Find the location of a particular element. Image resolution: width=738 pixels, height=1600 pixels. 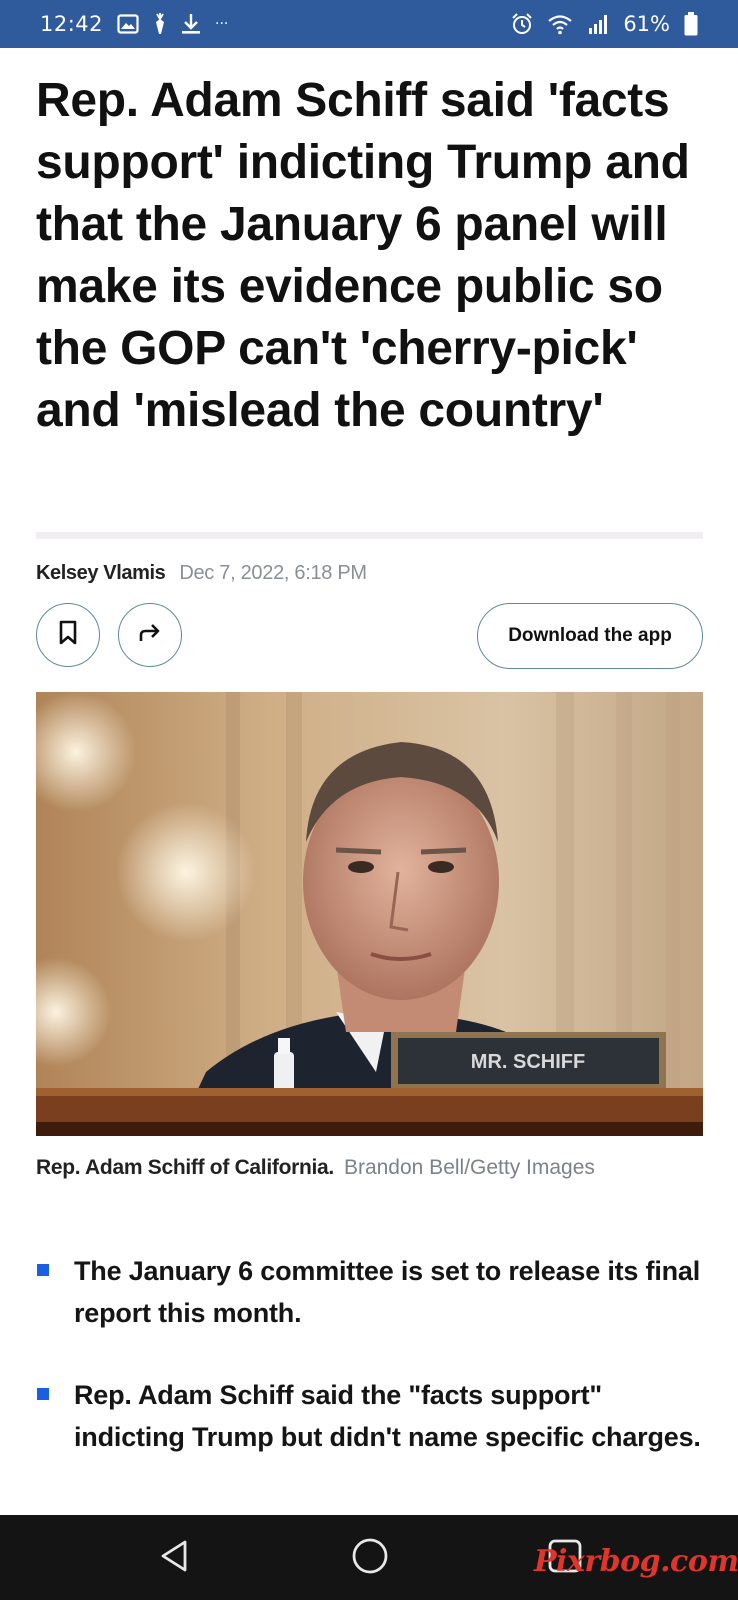

bookmark-button is located at coordinates (68, 635).